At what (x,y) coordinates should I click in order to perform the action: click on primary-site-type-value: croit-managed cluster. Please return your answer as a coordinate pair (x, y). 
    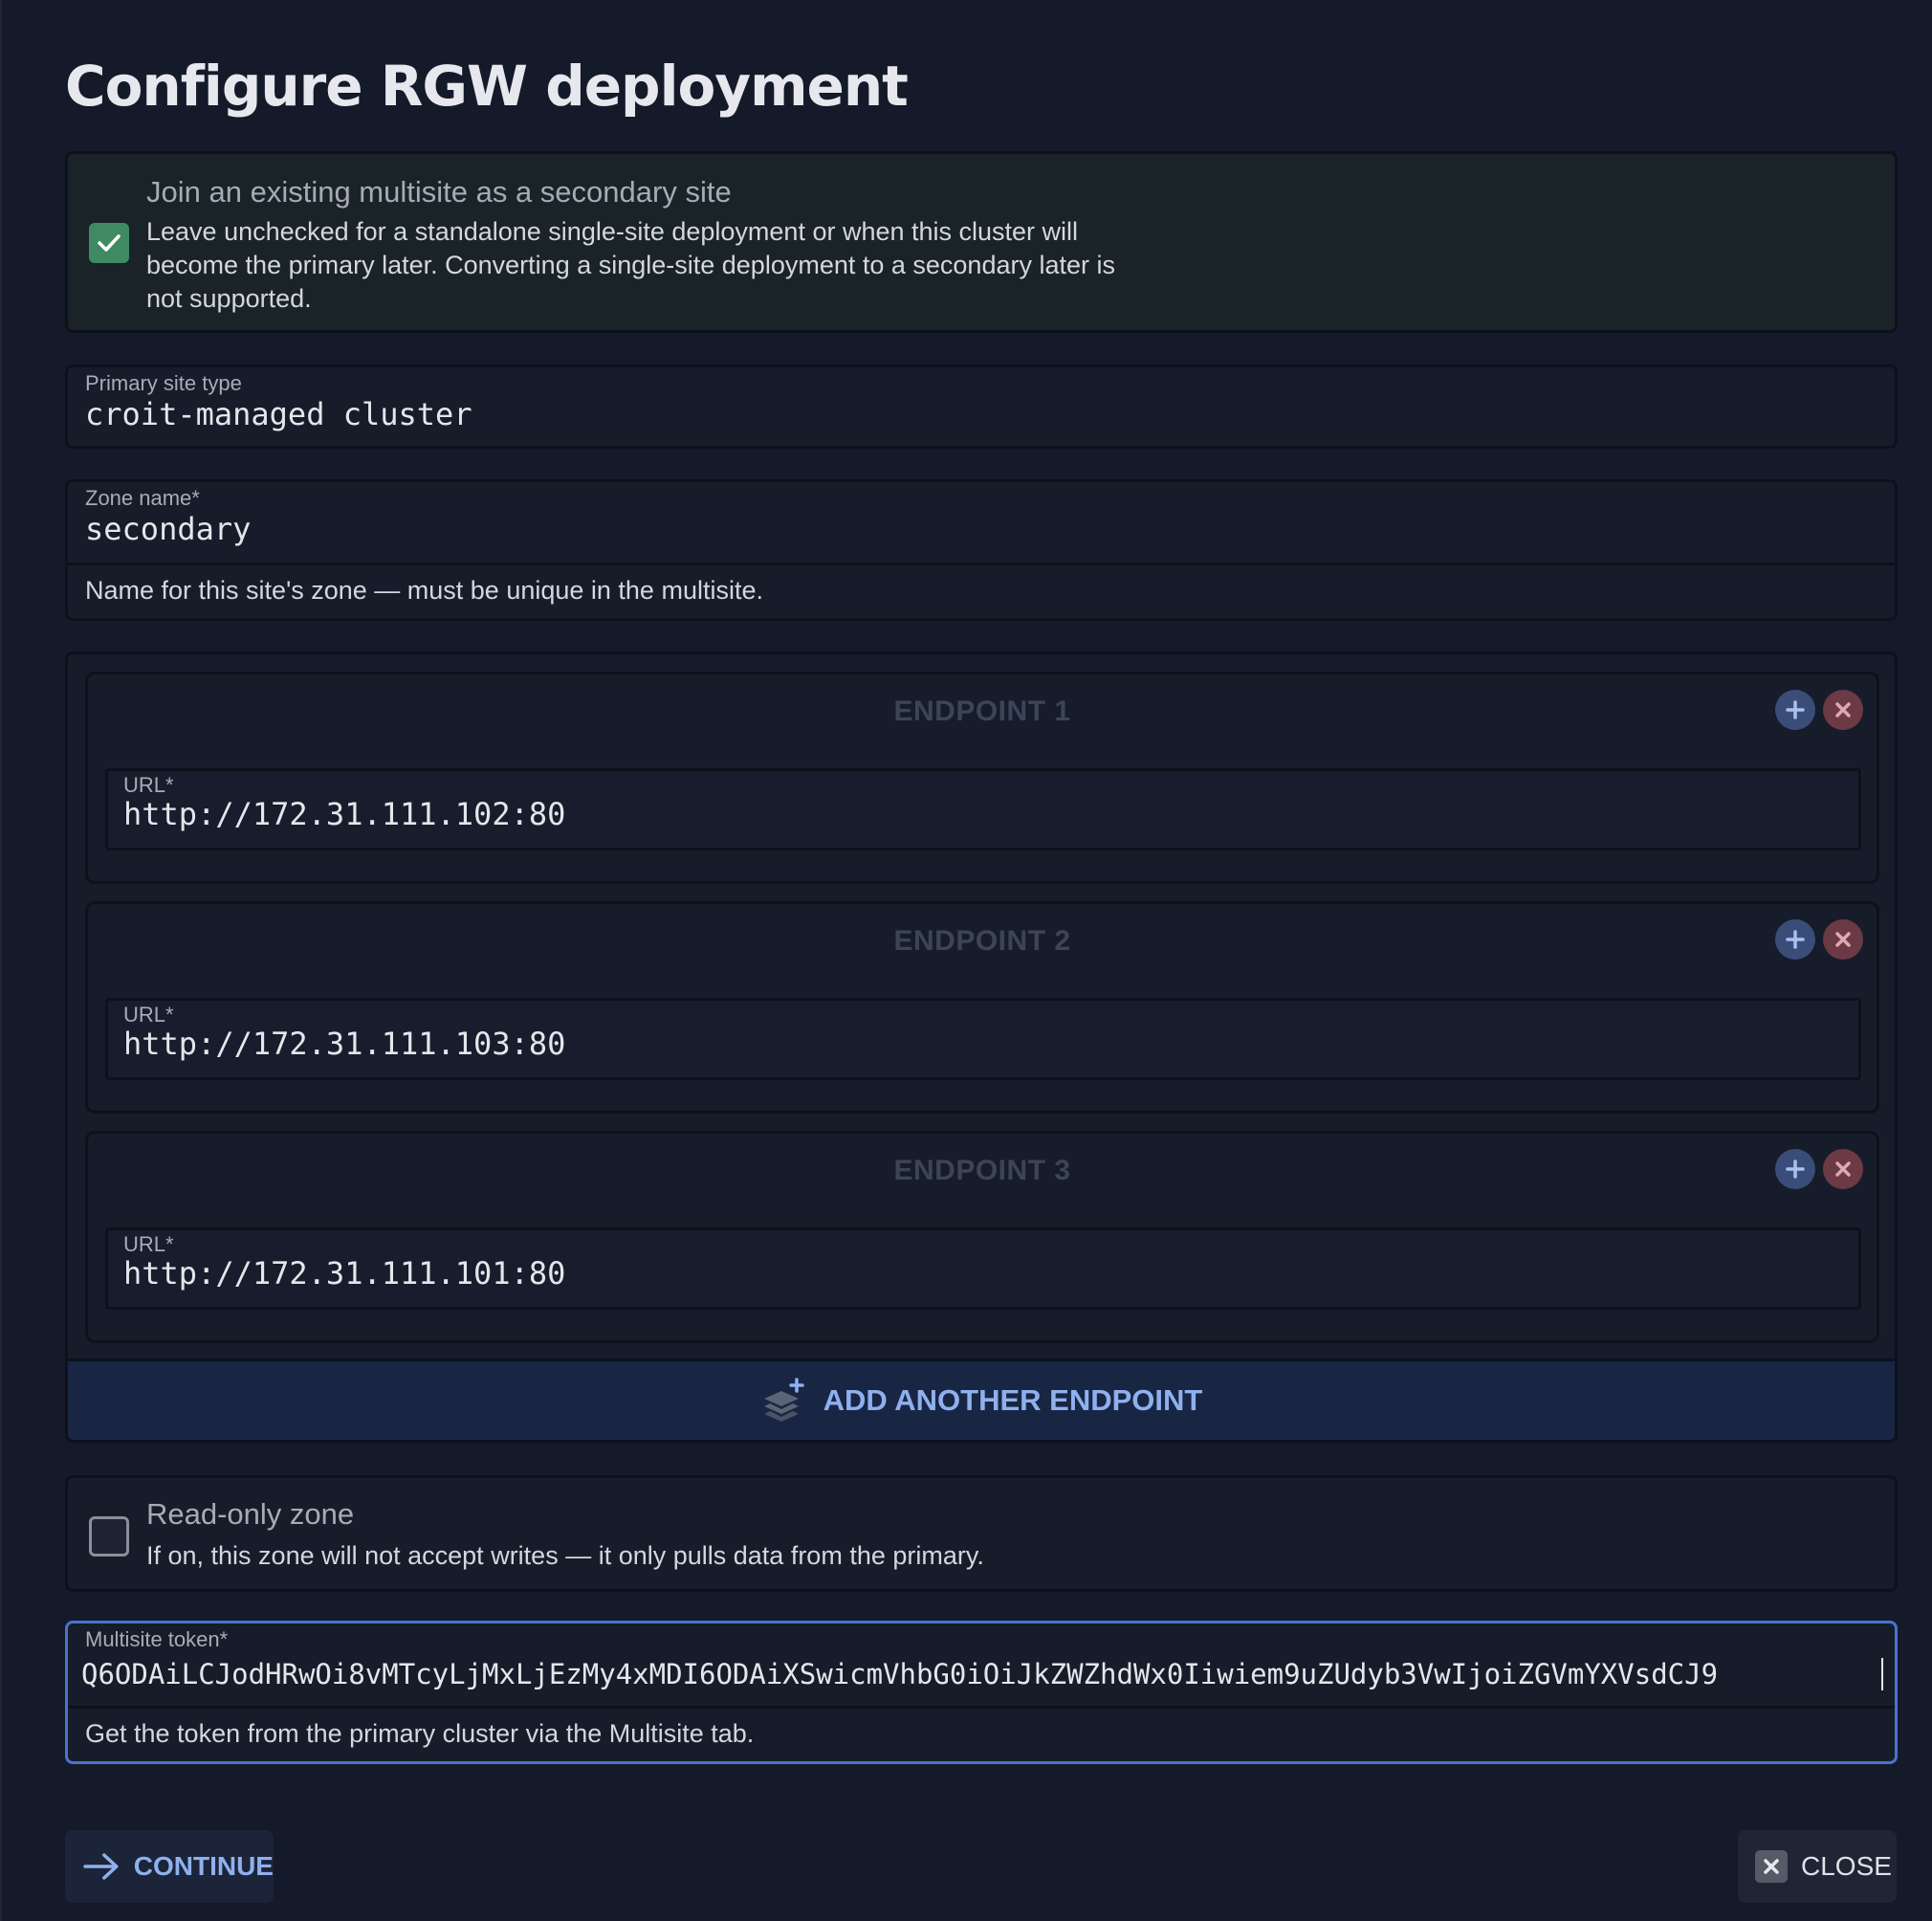
    Looking at the image, I should click on (278, 414).